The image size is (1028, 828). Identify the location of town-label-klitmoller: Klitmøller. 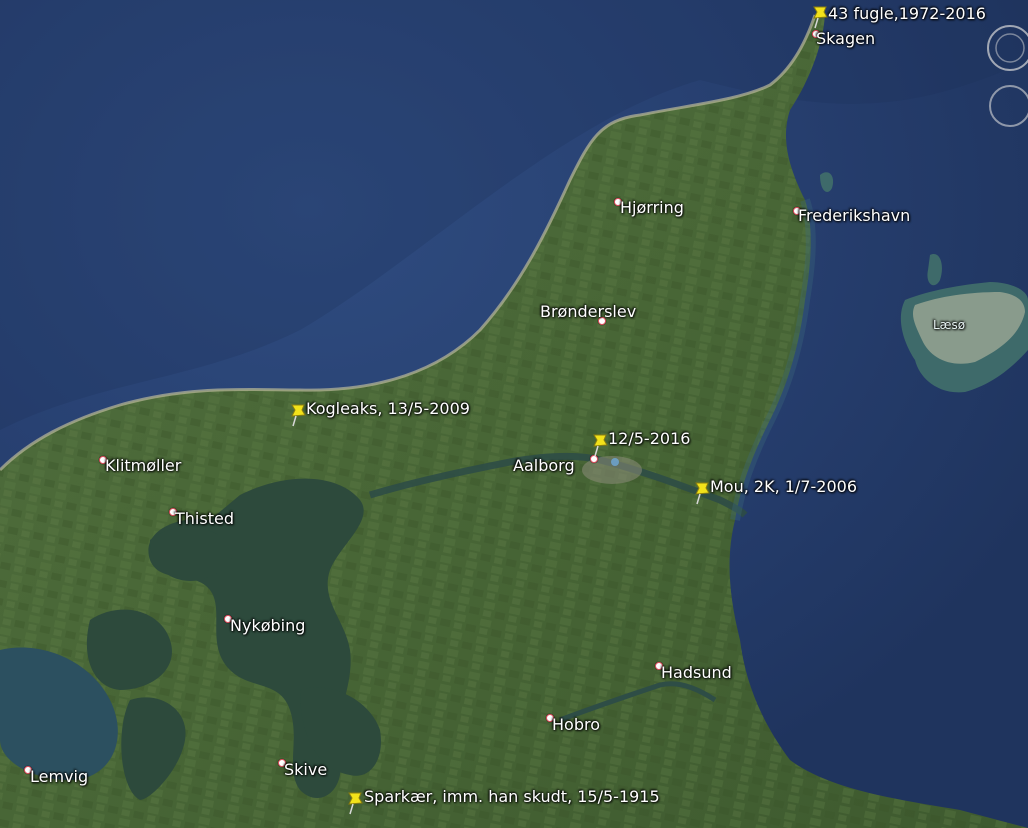
(143, 465).